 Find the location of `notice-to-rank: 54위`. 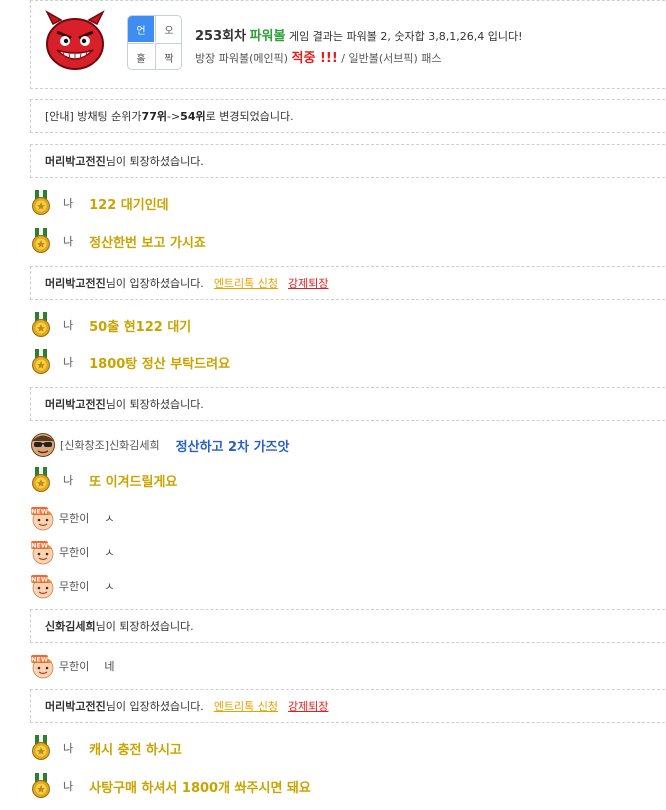

notice-to-rank: 54위 is located at coordinates (193, 116).